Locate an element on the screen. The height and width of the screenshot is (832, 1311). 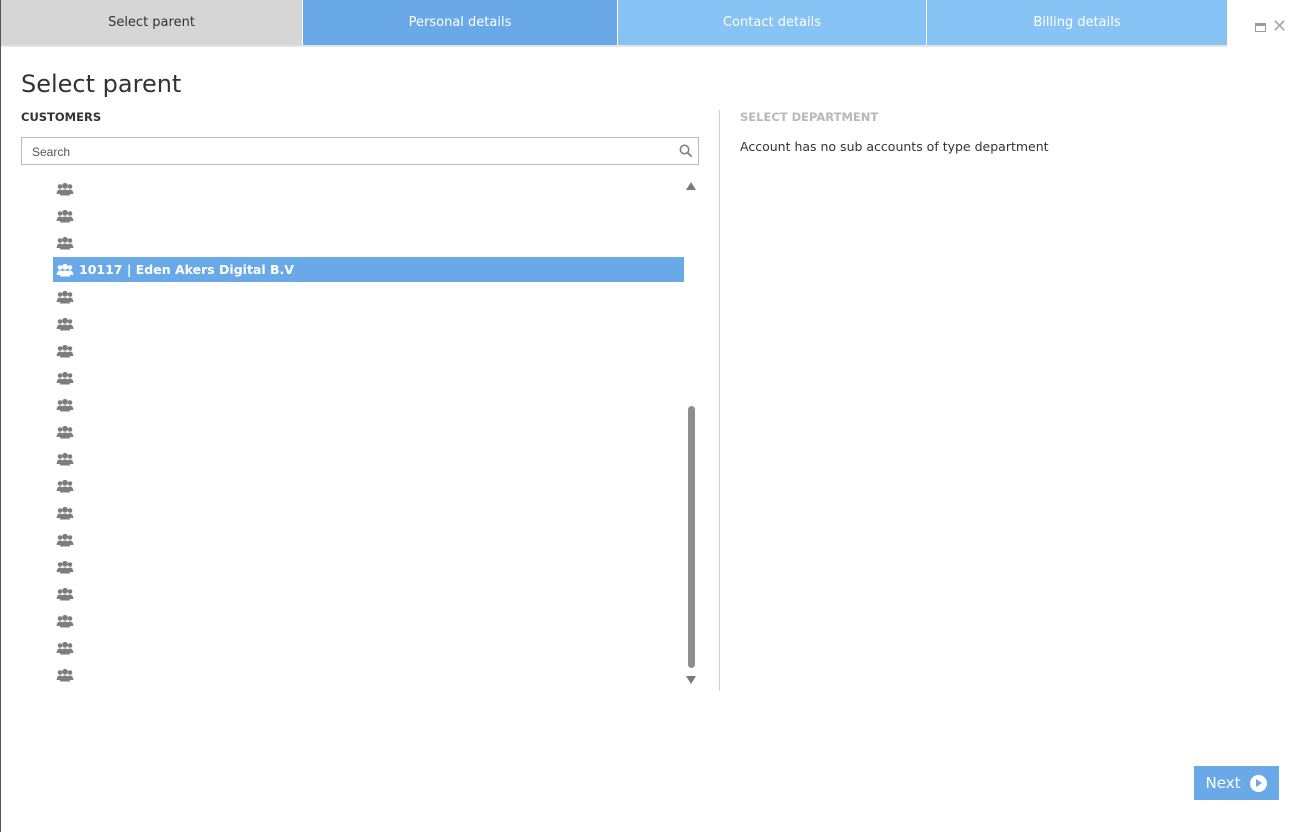
scroll-up-arrow-icon is located at coordinates (691, 186).